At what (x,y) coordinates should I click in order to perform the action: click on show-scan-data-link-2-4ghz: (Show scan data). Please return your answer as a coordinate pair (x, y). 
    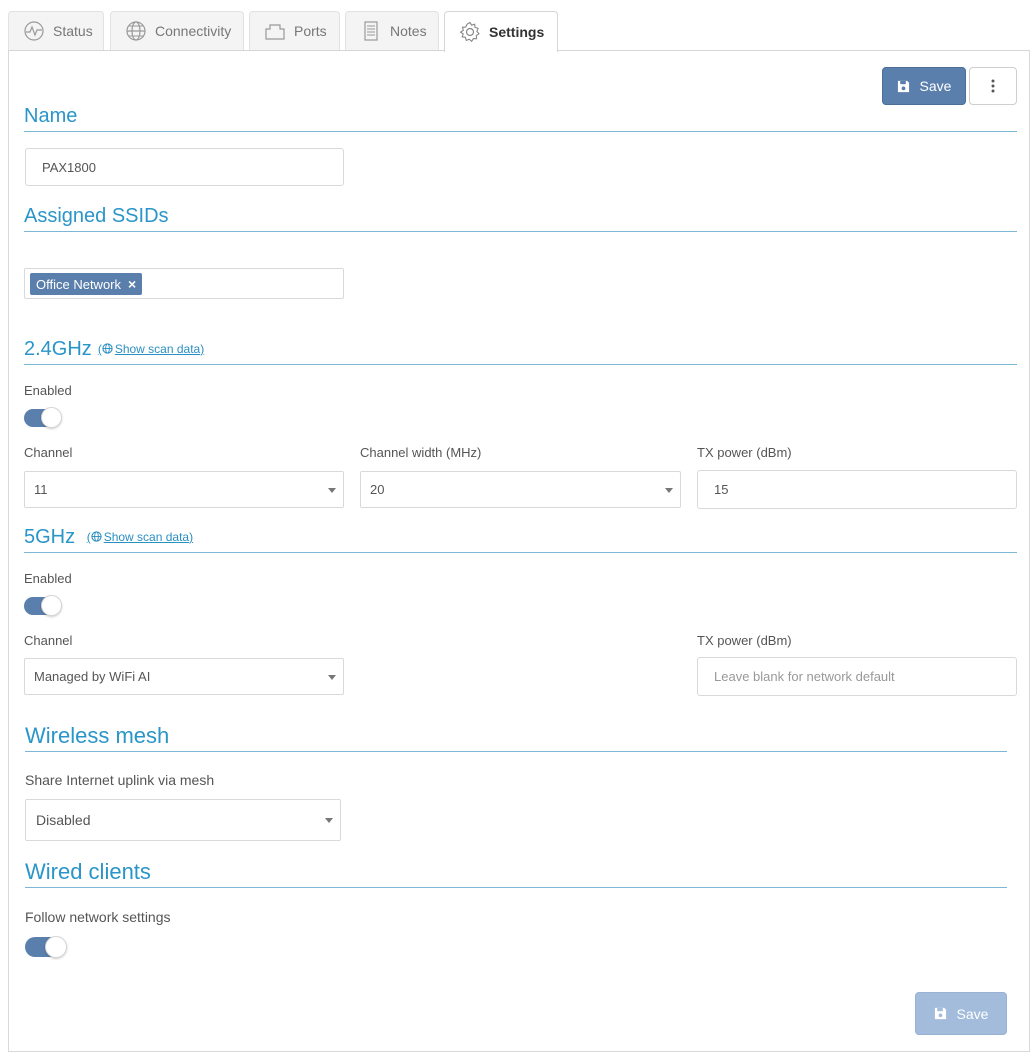
    Looking at the image, I should click on (151, 349).